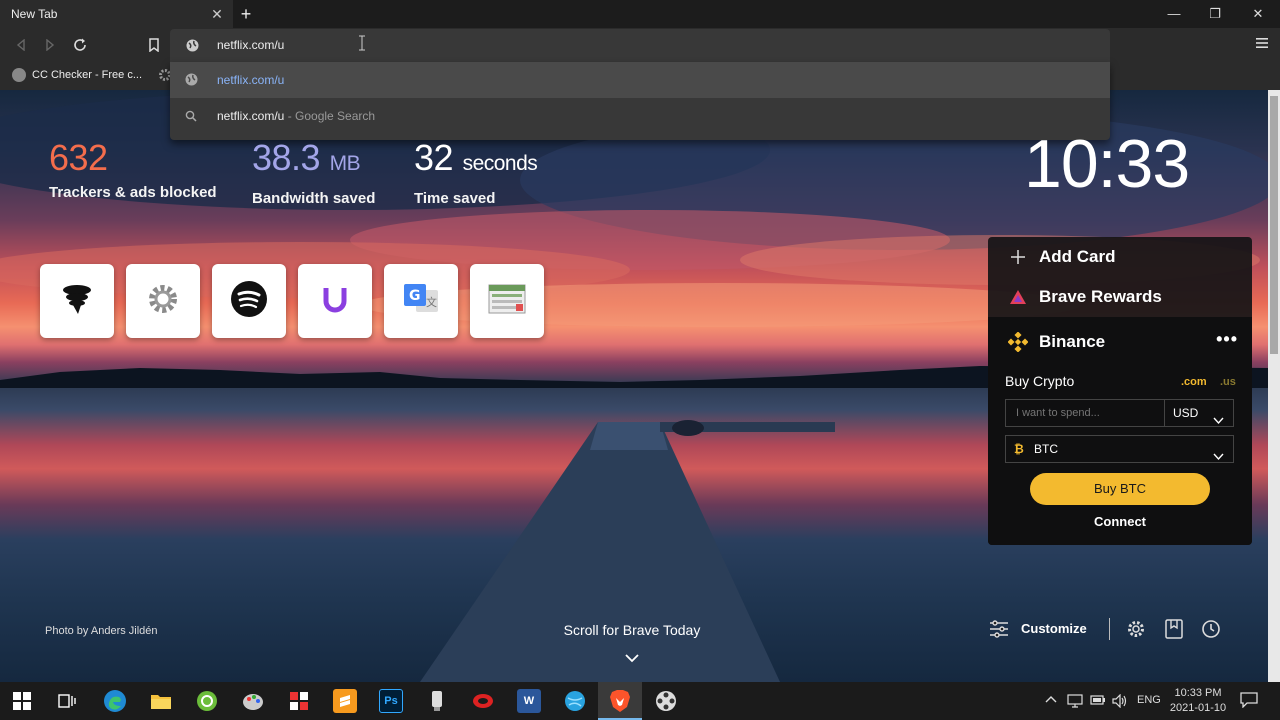  I want to click on tray-expand-icon, so click(1051, 700).